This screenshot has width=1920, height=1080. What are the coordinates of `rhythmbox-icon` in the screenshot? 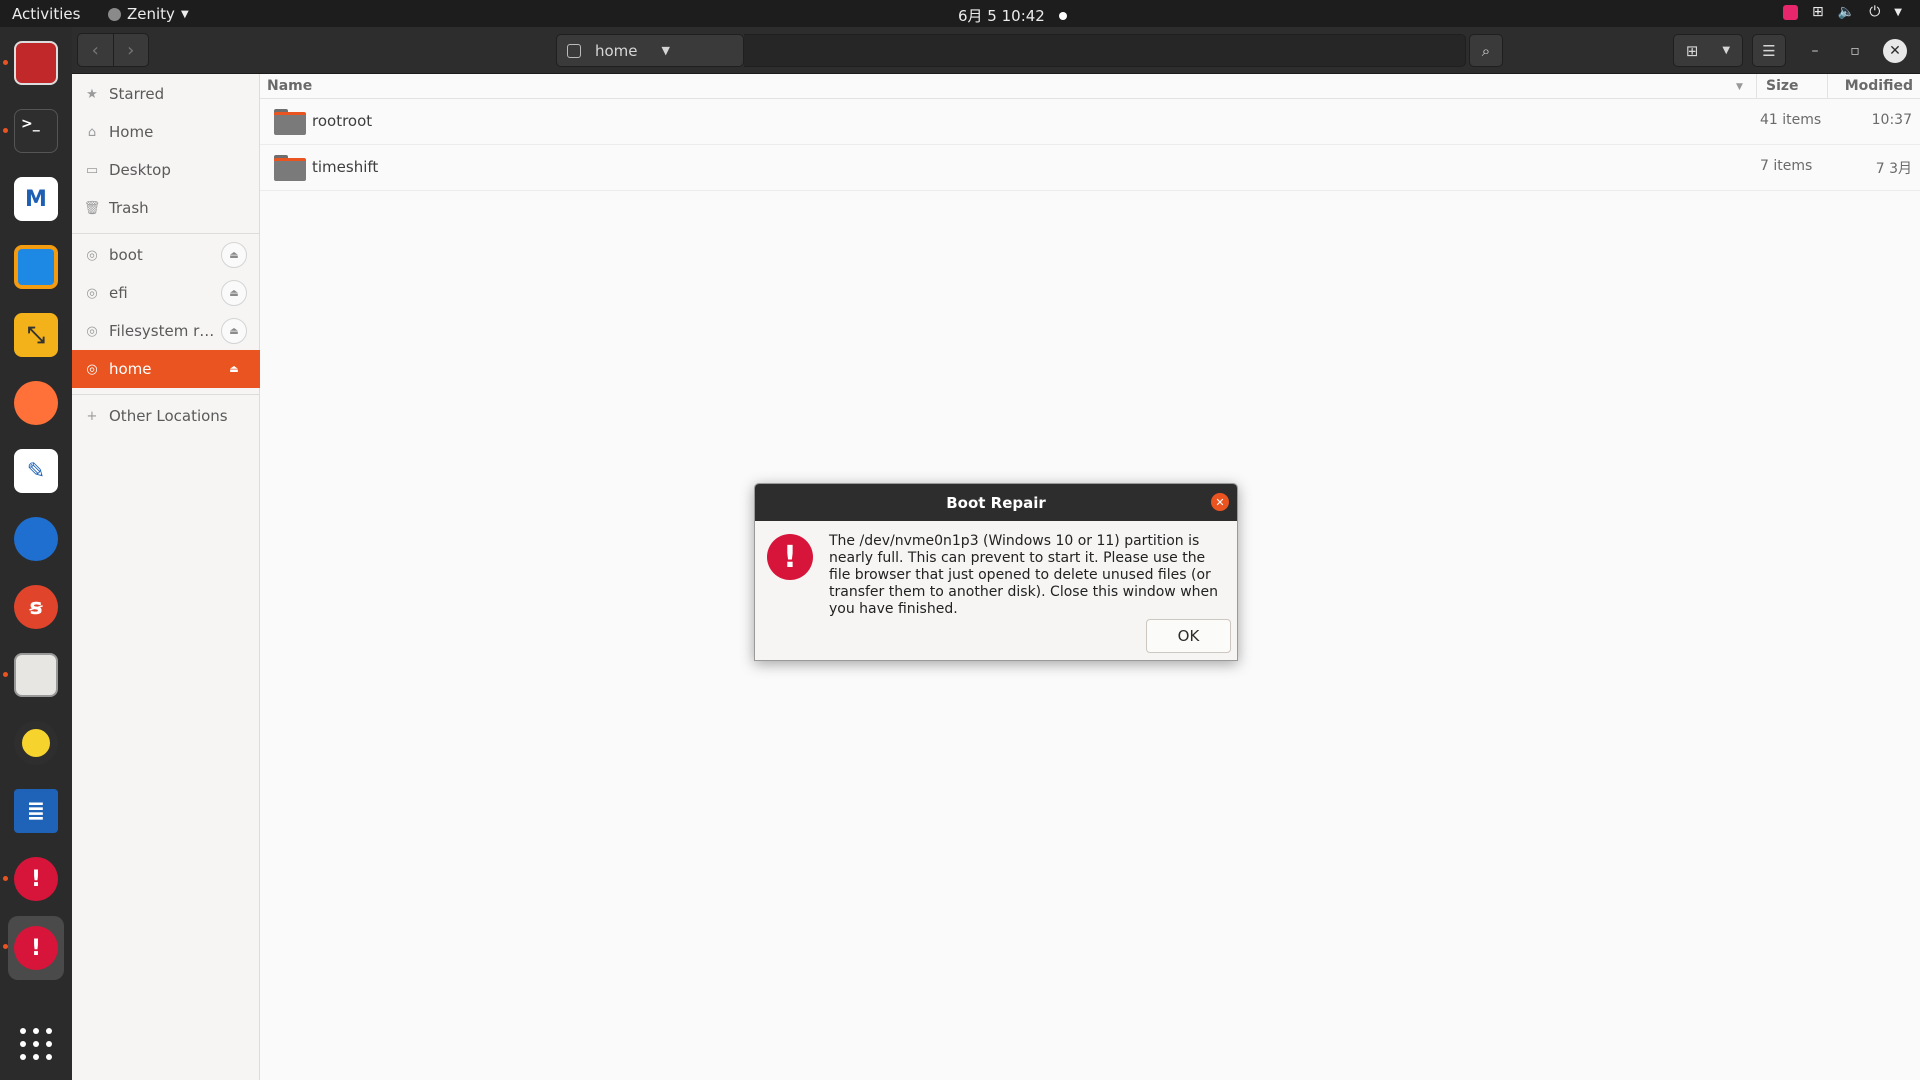 It's located at (36, 743).